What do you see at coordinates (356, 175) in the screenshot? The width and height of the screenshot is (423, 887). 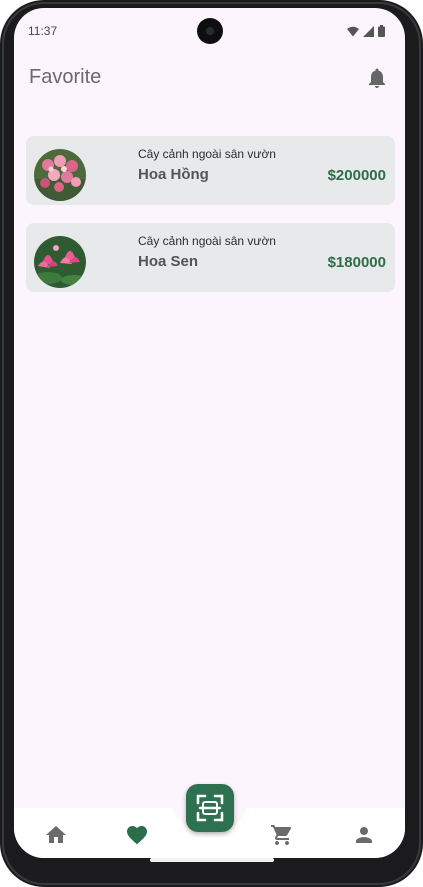 I see `product-price: $200000` at bounding box center [356, 175].